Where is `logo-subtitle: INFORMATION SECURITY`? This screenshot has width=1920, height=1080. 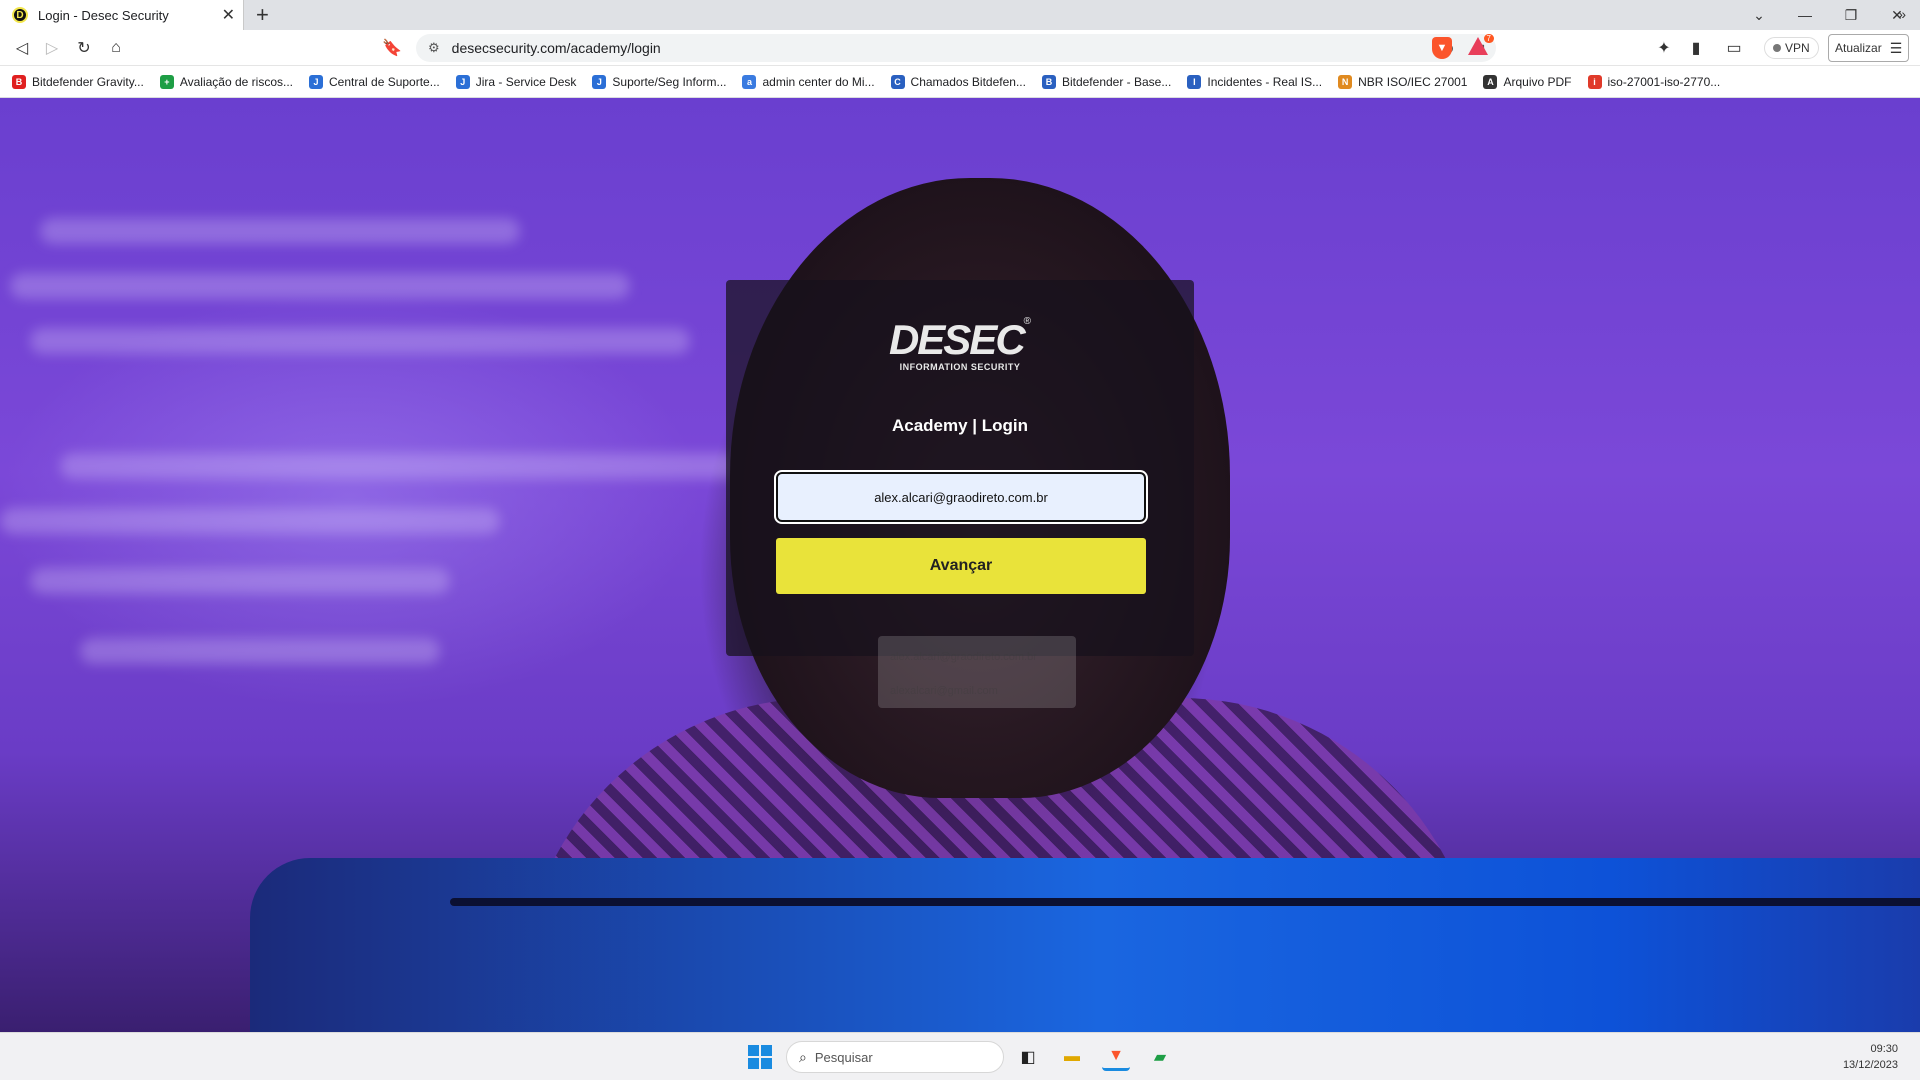
logo-subtitle: INFORMATION SECURITY is located at coordinates (960, 367).